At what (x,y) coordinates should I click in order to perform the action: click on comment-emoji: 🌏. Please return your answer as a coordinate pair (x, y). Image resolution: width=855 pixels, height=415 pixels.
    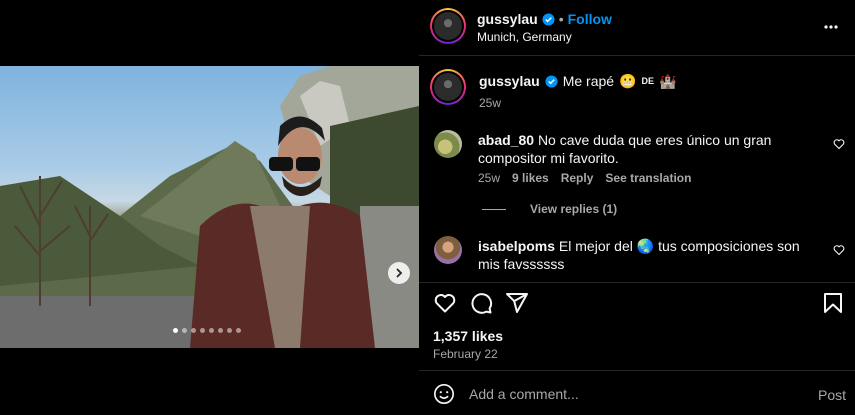
    Looking at the image, I should click on (645, 246).